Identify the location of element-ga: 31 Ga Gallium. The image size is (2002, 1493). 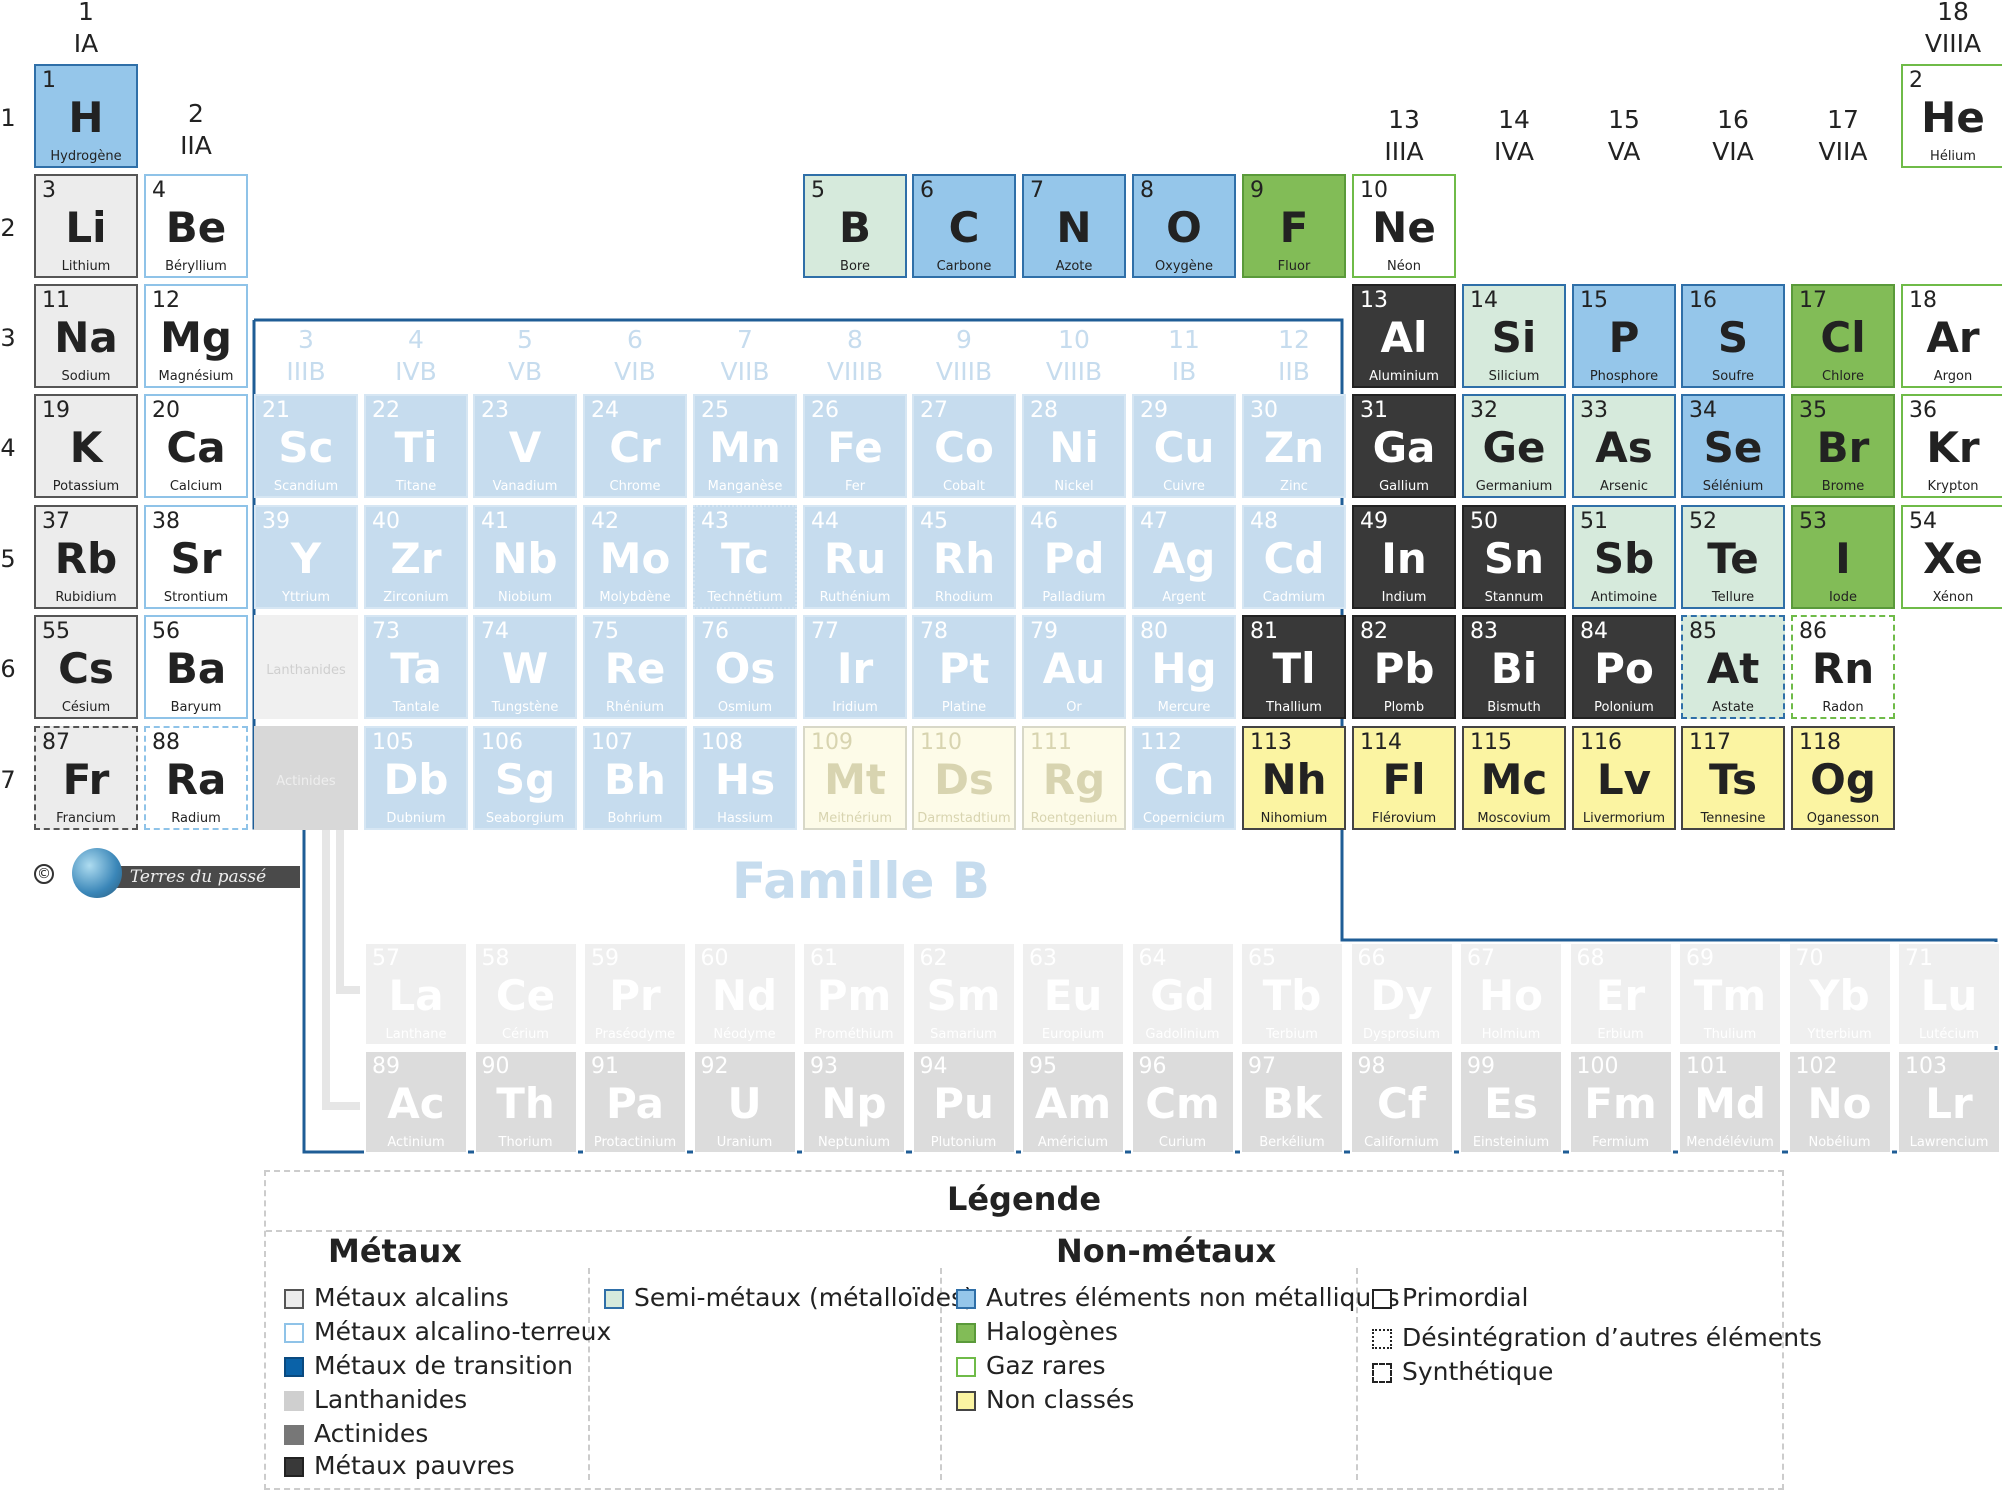
(1404, 446).